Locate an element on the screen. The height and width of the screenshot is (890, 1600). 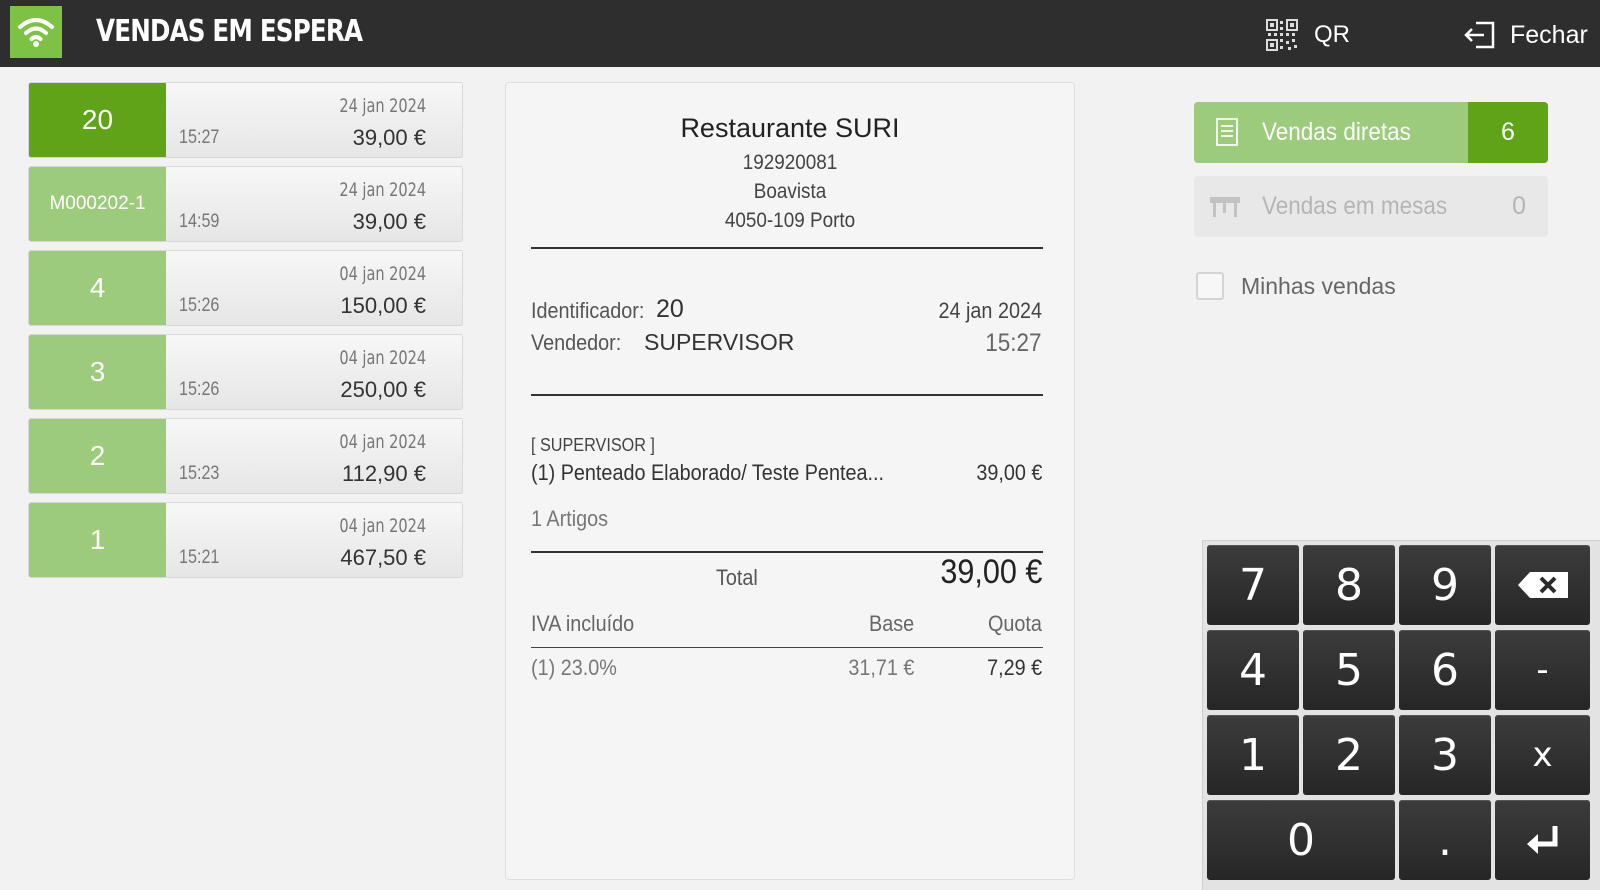
table-sales-tab: Vendas em mesas 0 is located at coordinates (1371, 206).